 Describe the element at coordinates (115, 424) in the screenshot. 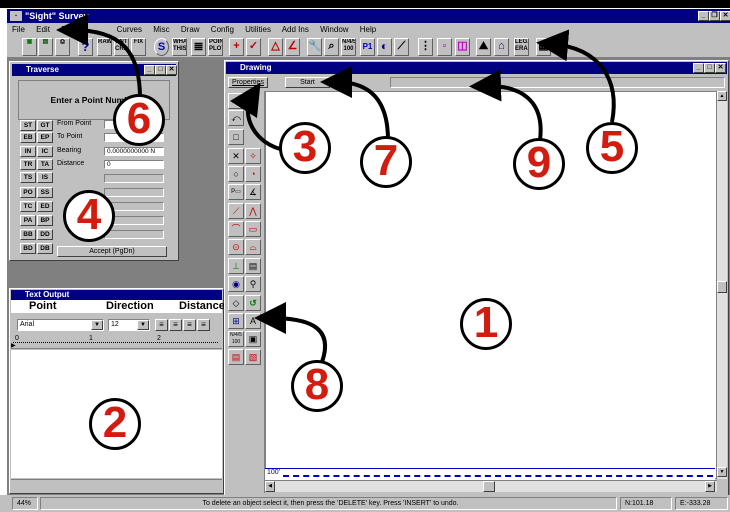

I see `callout-2: 2` at that location.